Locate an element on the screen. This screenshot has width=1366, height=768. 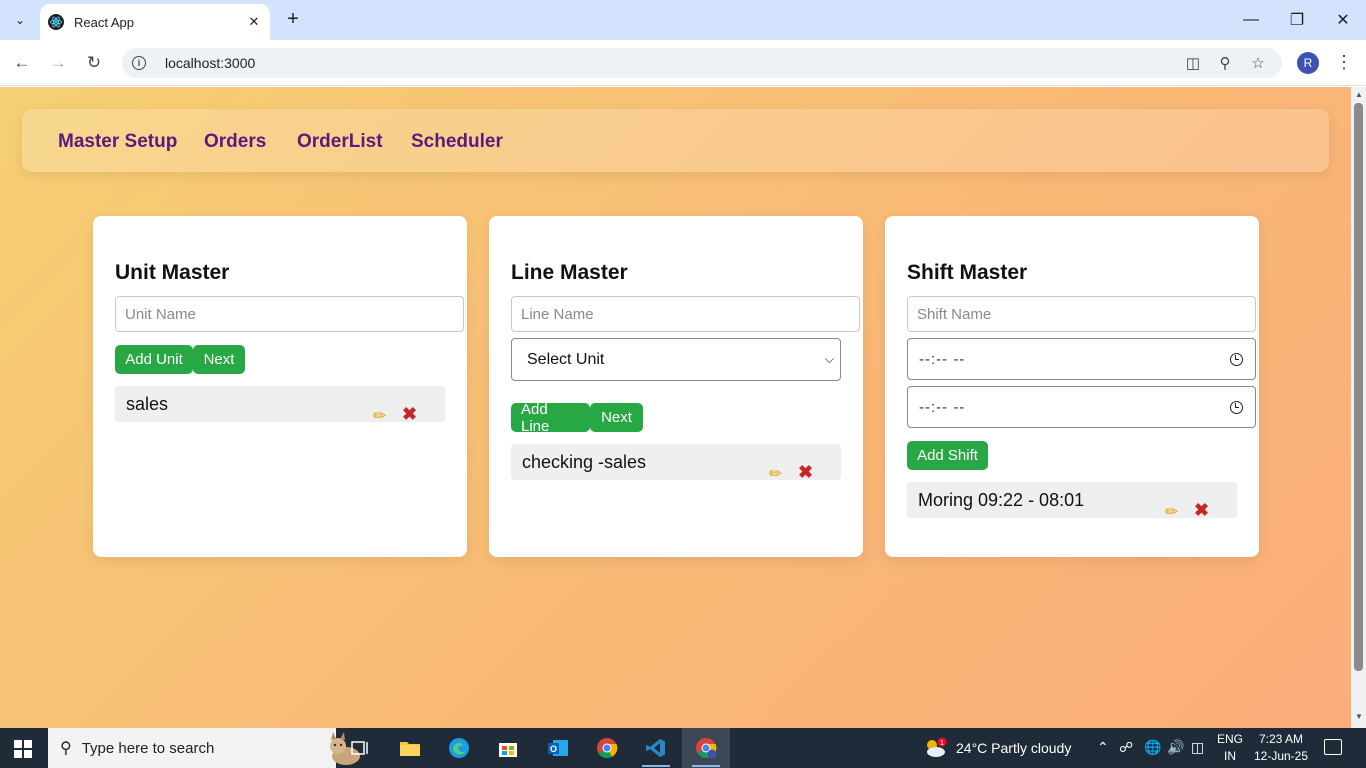
line-next-button: Next is located at coordinates (616, 417).